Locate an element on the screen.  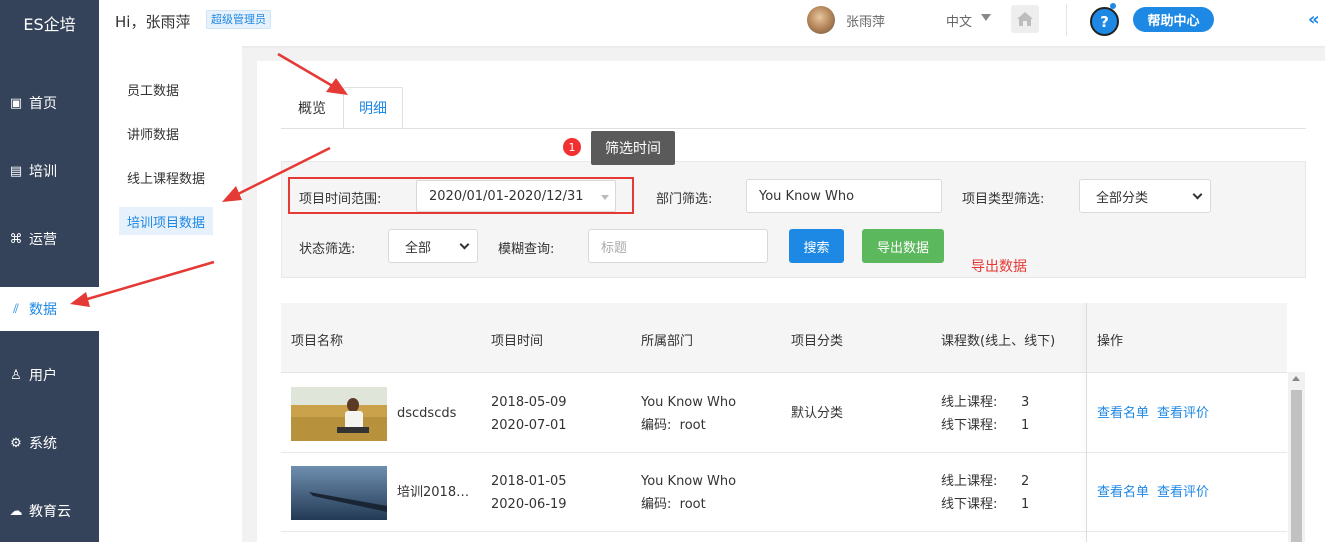
dept-filter-label: 部门筛选: is located at coordinates (684, 199).